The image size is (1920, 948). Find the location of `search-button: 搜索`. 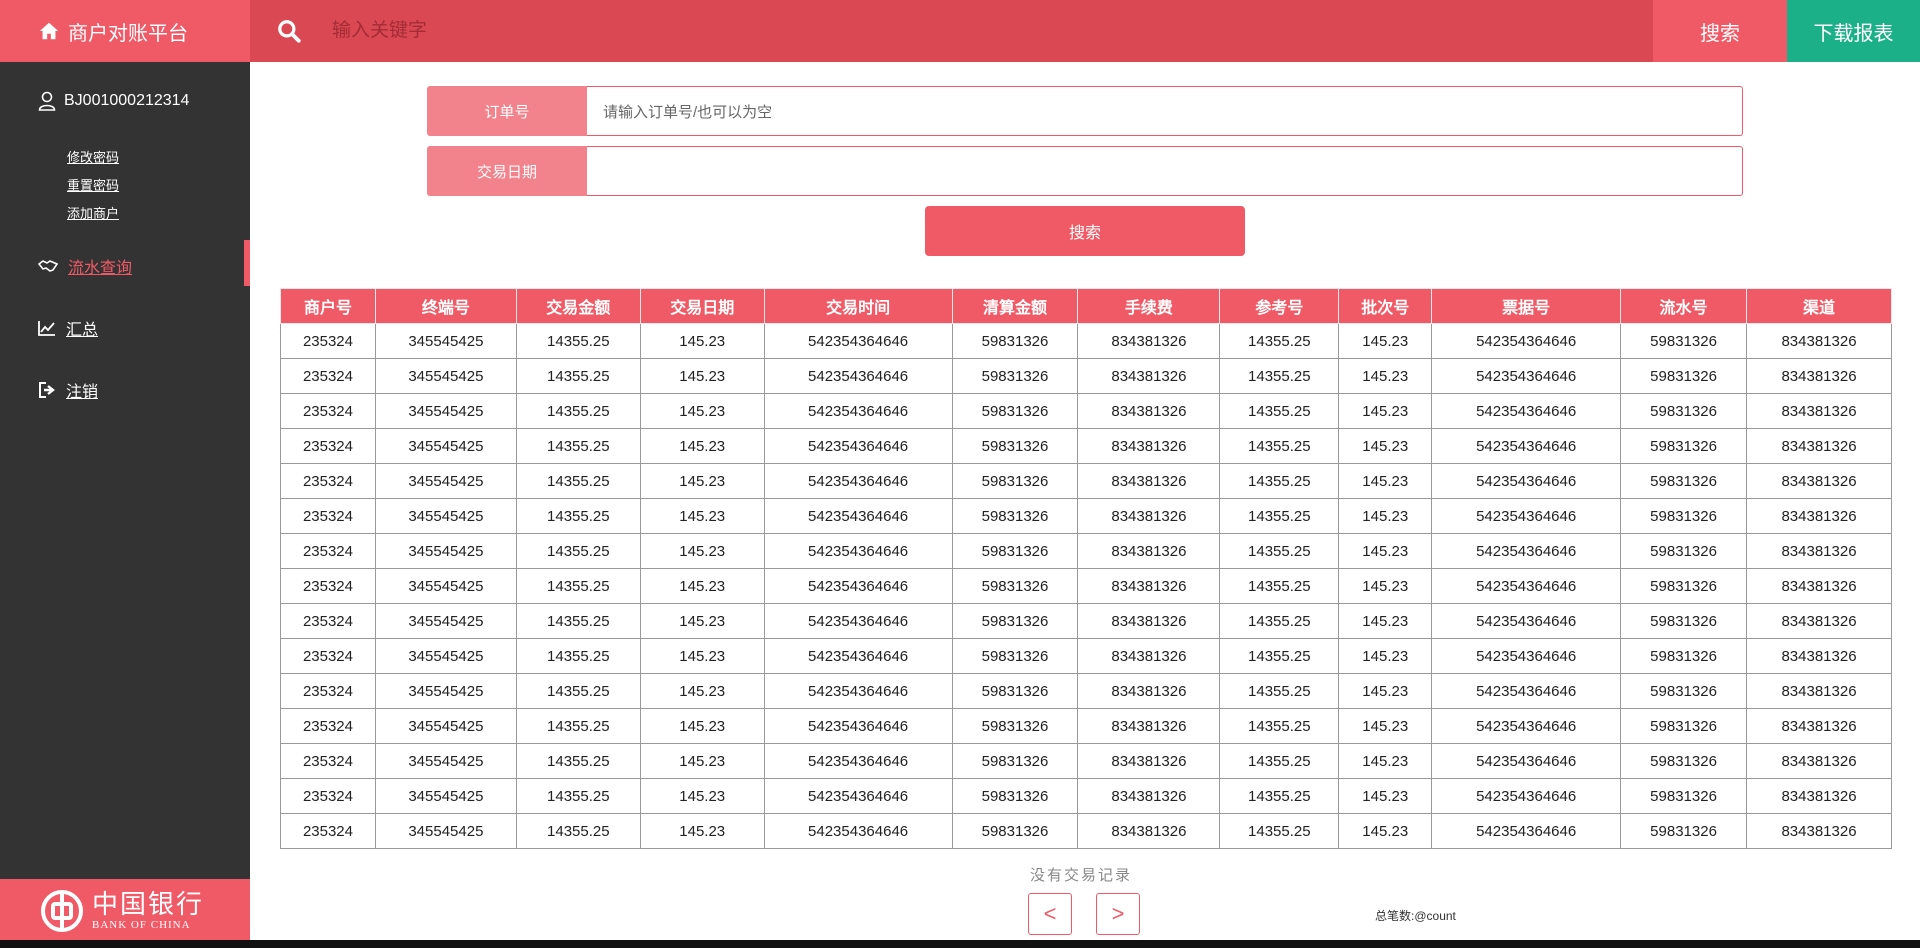

search-button: 搜索 is located at coordinates (1085, 231).